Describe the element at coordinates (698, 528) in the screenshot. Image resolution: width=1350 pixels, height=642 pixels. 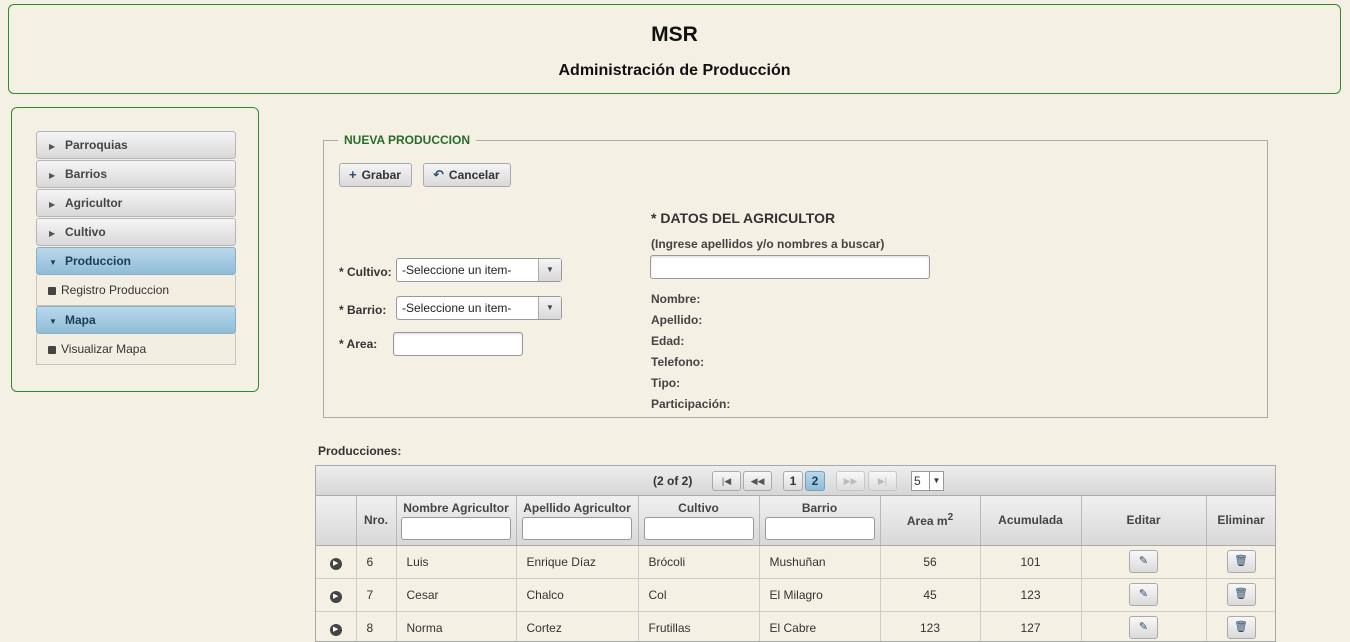
I see `cultivo-filter-input` at that location.